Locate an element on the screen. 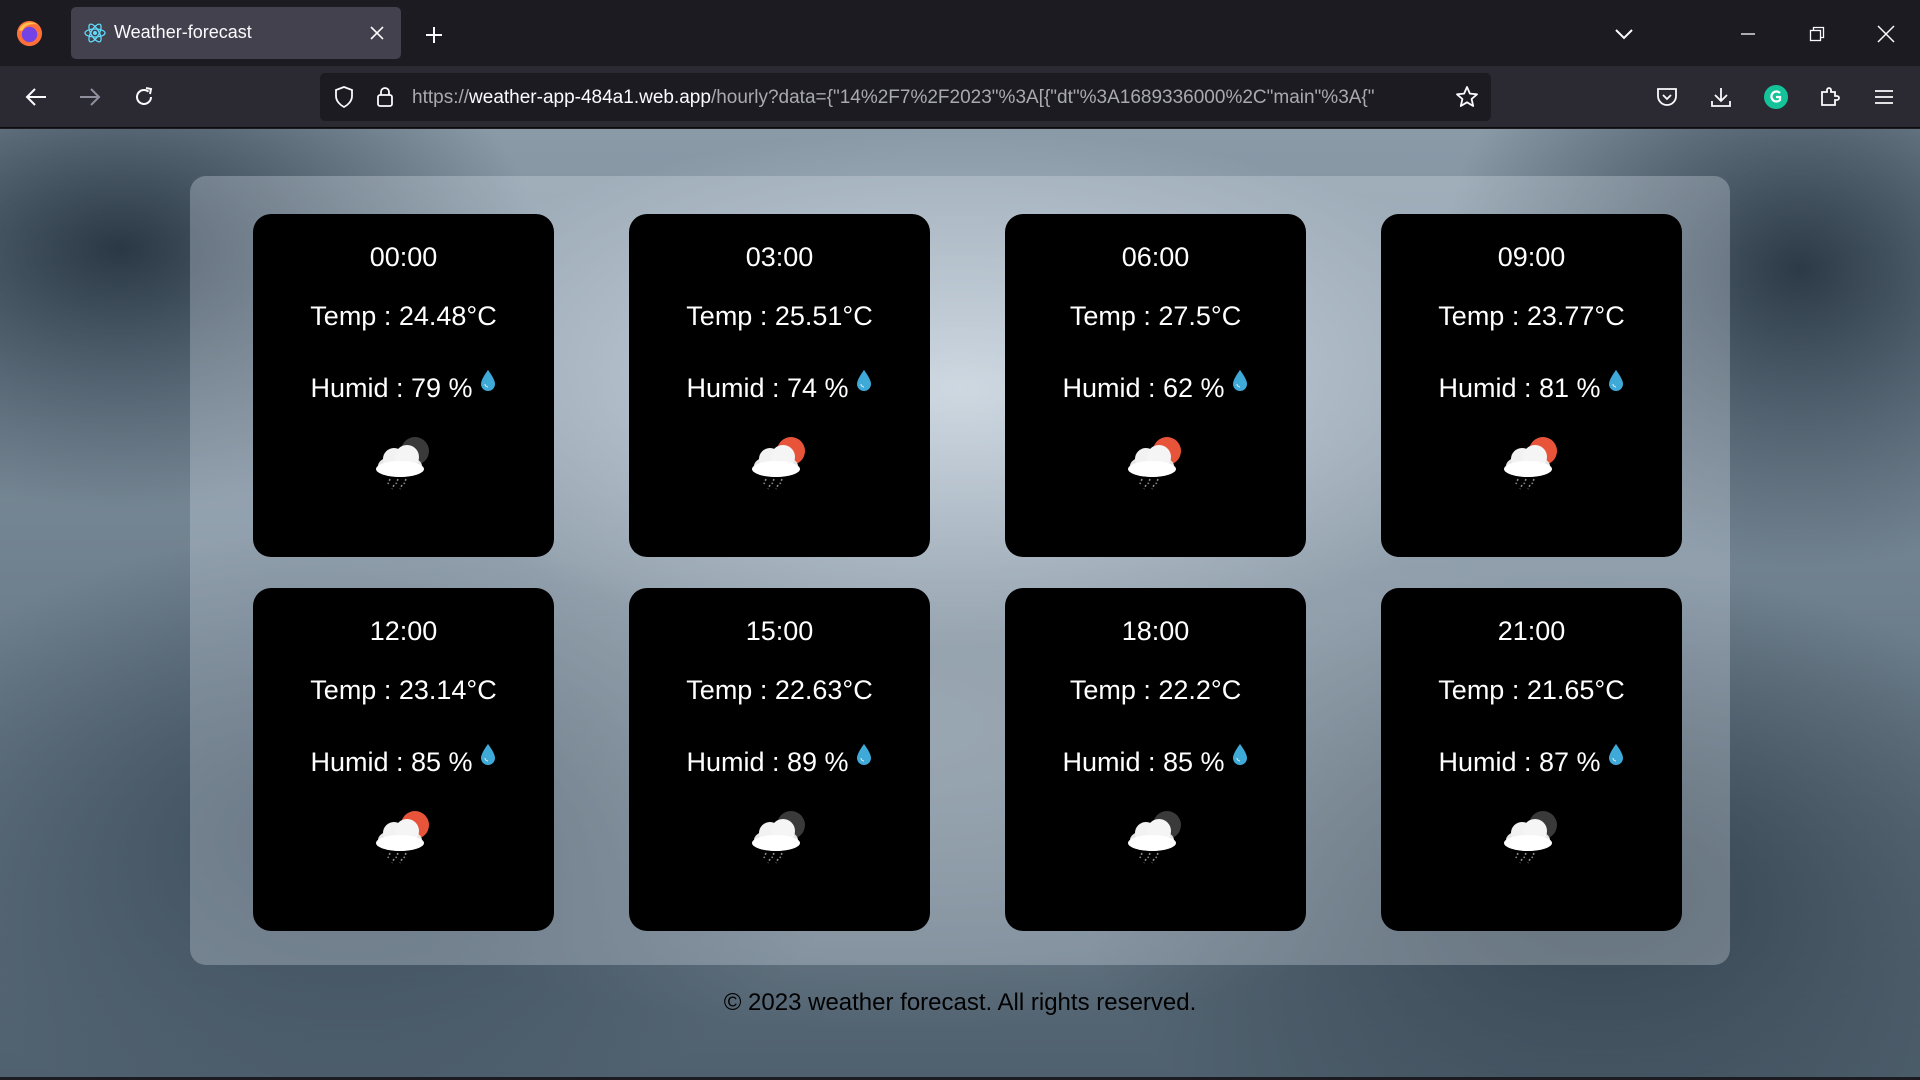  forecast-humidity: Humid : 62 % is located at coordinates (1155, 387).